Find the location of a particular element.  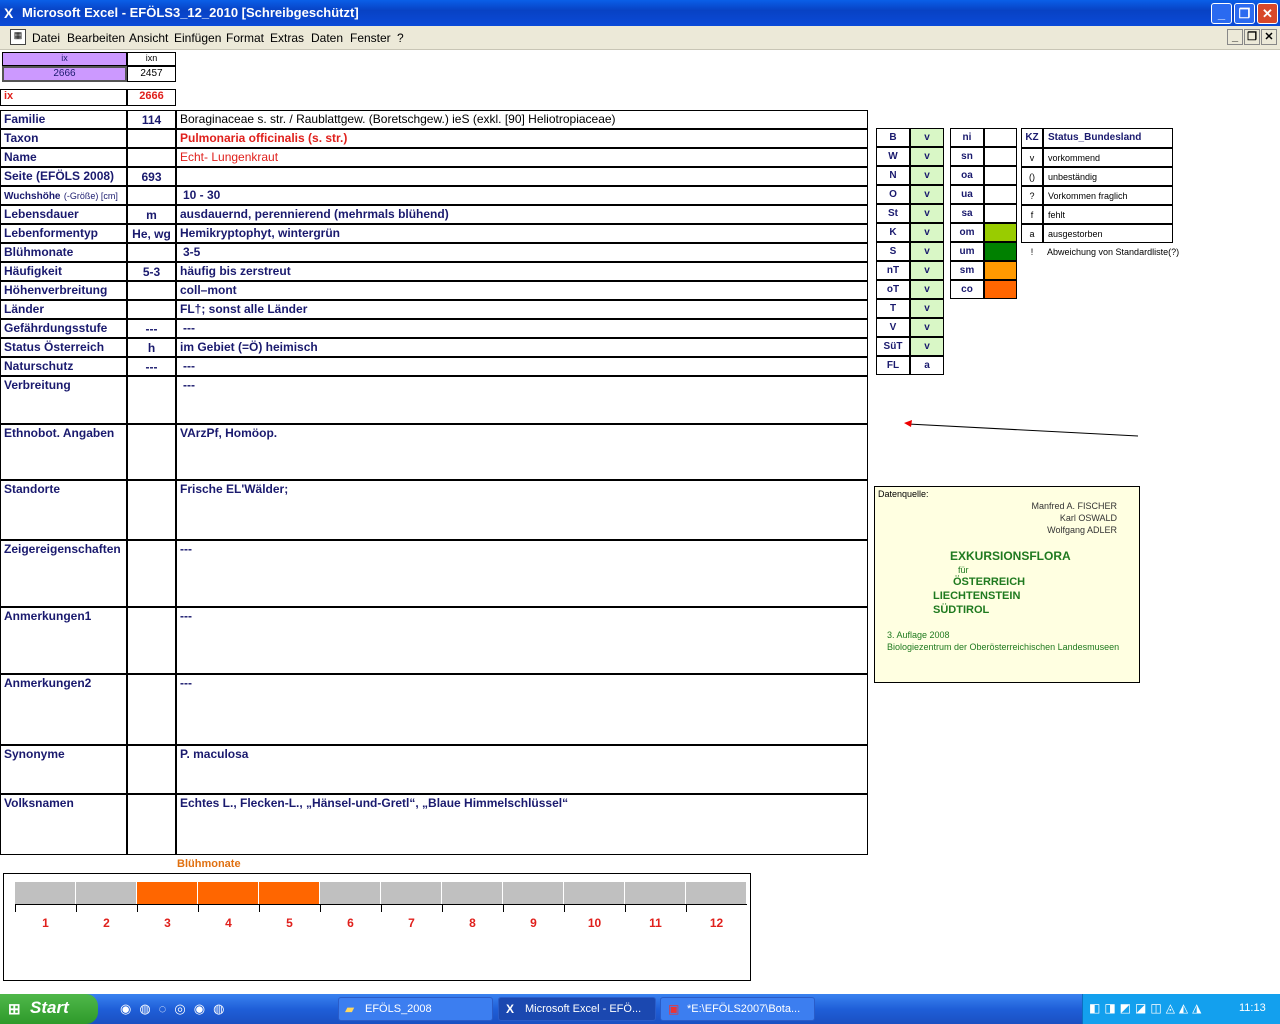

row-code: He, wg is located at coordinates (151, 233).